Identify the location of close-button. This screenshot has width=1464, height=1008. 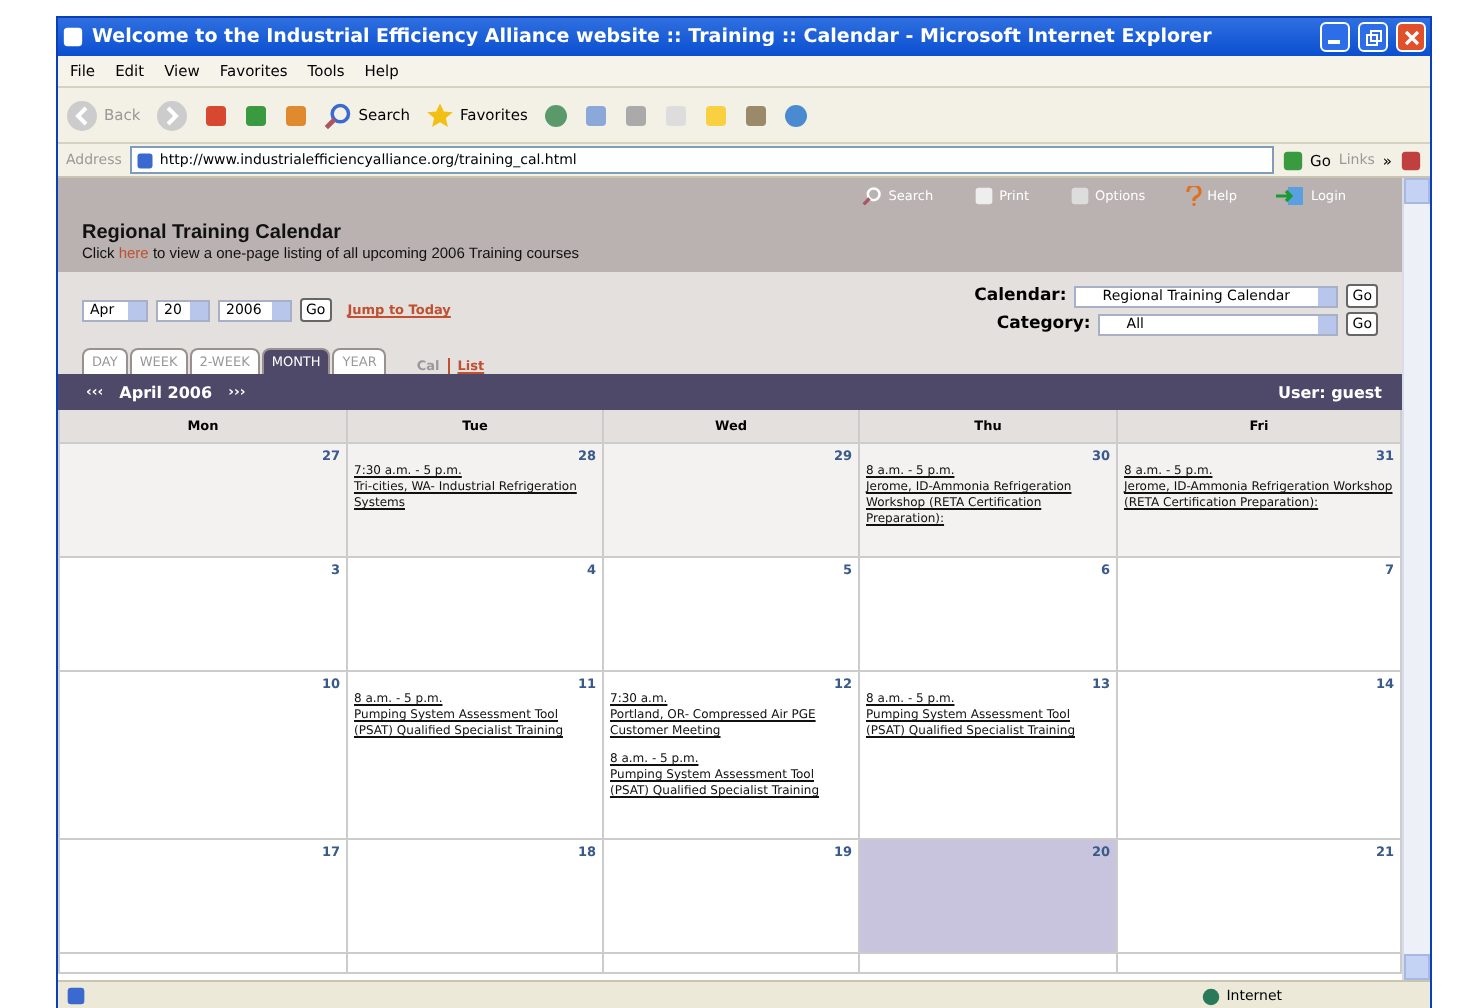
(1411, 37).